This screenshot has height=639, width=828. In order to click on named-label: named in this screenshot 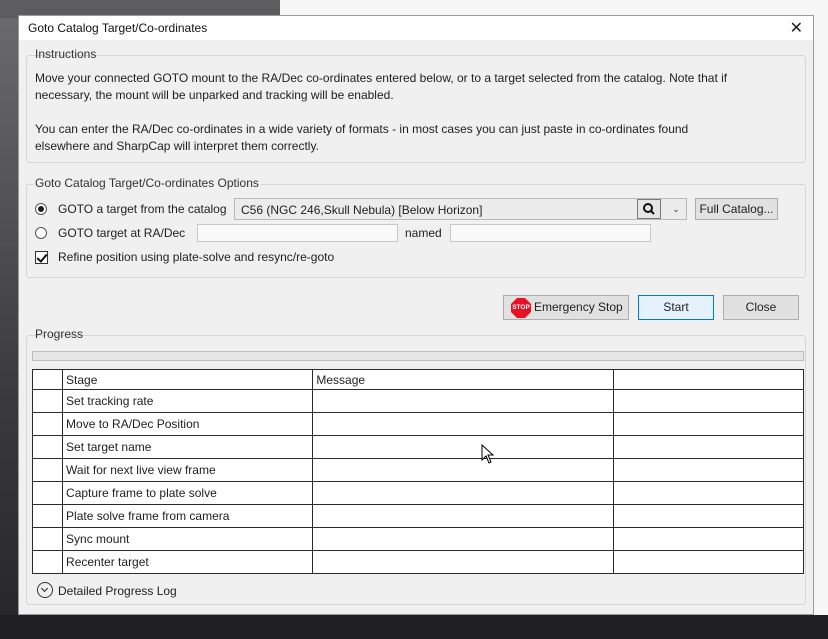, I will do `click(423, 233)`.